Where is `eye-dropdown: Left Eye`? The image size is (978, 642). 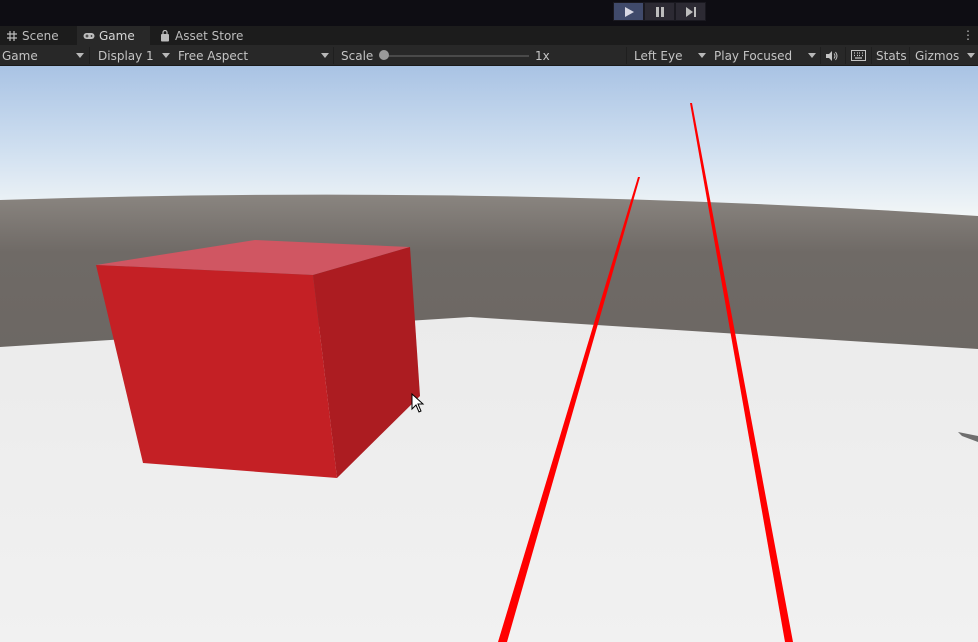
eye-dropdown: Left Eye is located at coordinates (658, 55).